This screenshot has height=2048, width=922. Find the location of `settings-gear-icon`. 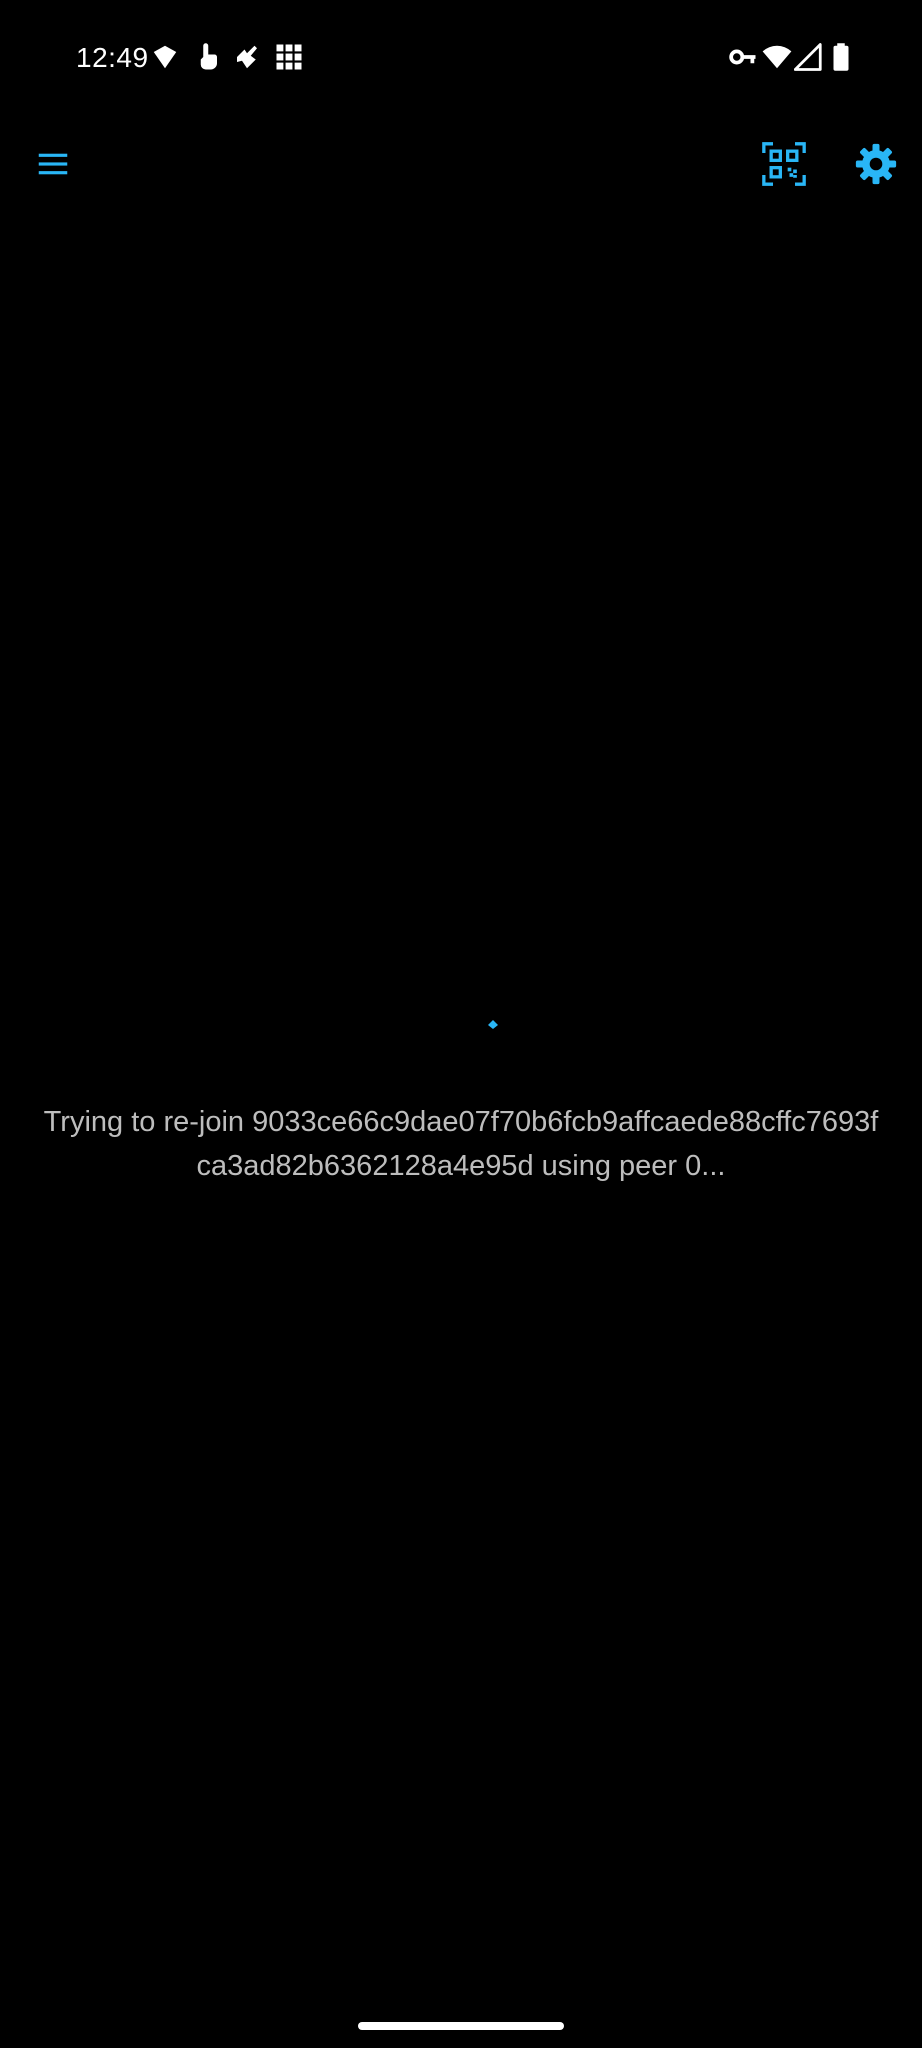

settings-gear-icon is located at coordinates (876, 164).